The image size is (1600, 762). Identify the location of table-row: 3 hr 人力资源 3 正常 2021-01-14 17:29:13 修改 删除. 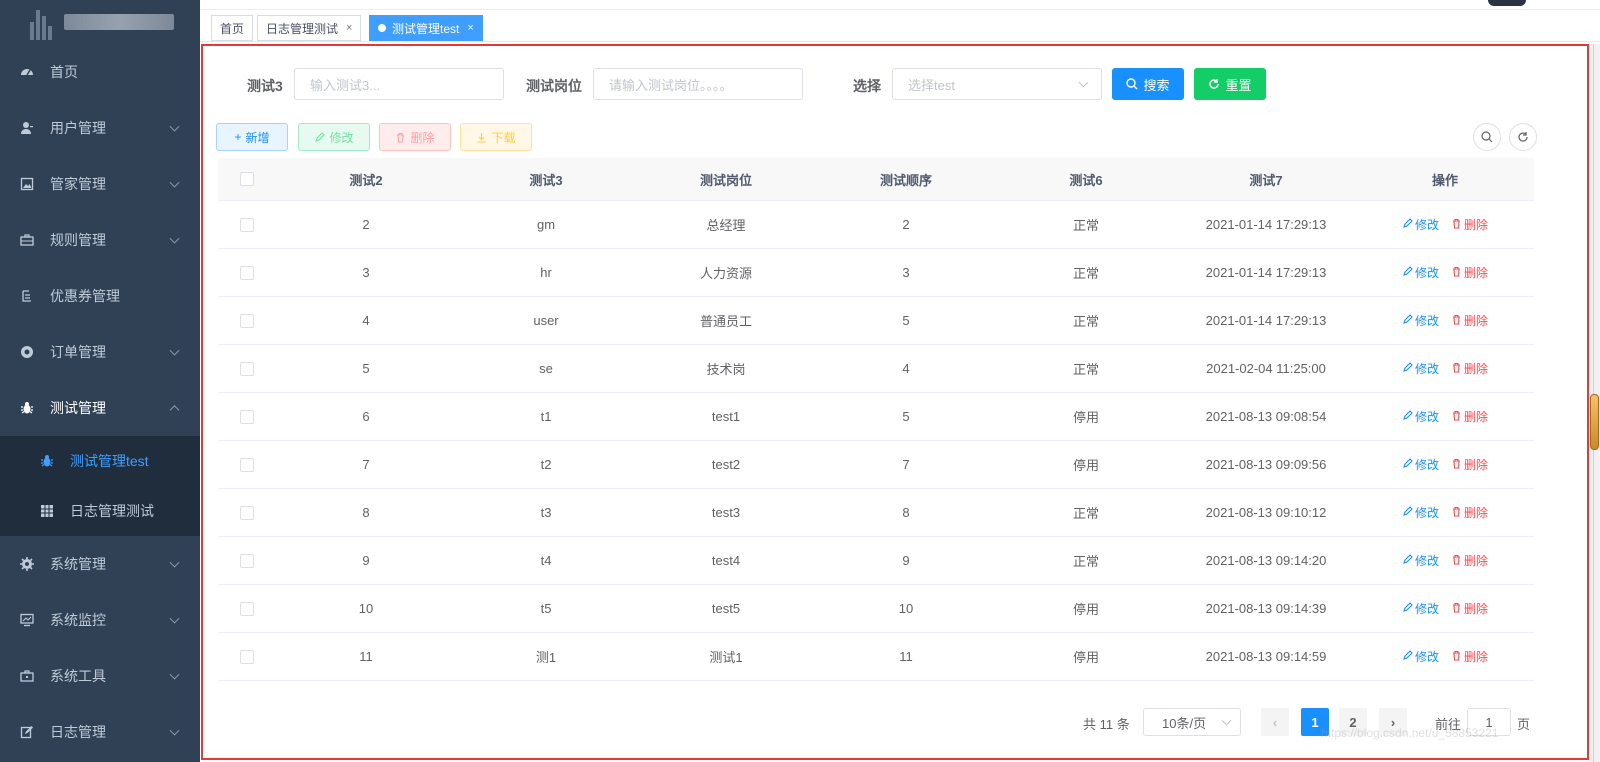
(876, 273).